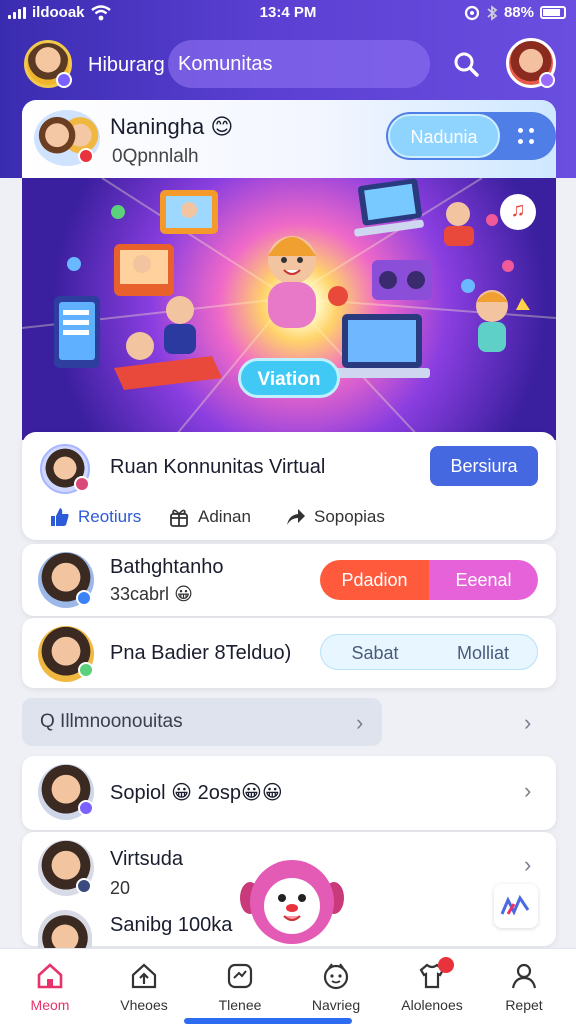 The width and height of the screenshot is (576, 1024). What do you see at coordinates (157, 126) in the screenshot?
I see `greeting-name: Naningha` at bounding box center [157, 126].